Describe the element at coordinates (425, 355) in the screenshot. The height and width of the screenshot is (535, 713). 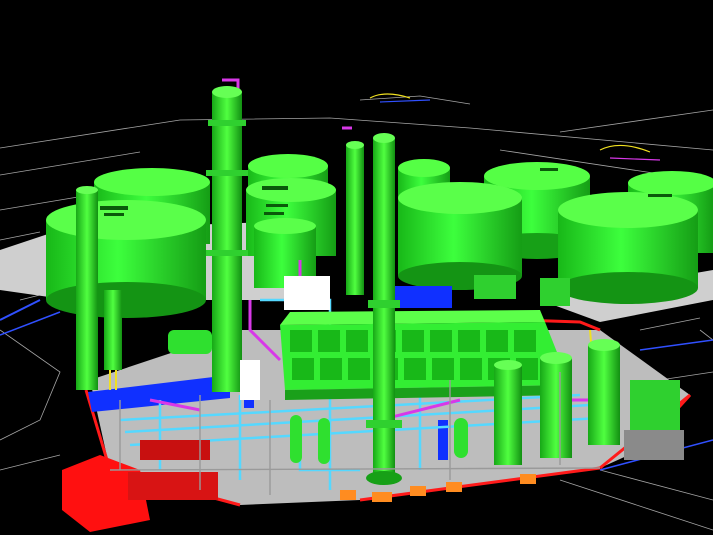
I see `air-cooler-bank` at that location.